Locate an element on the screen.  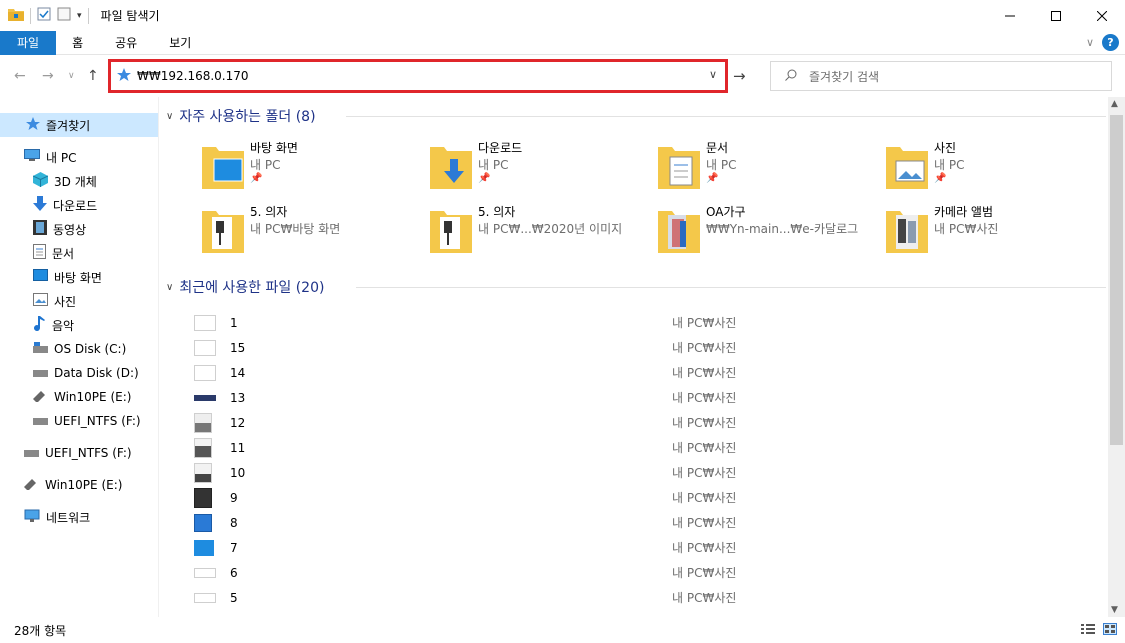
tab-home: 홈 is located at coordinates (77, 43).